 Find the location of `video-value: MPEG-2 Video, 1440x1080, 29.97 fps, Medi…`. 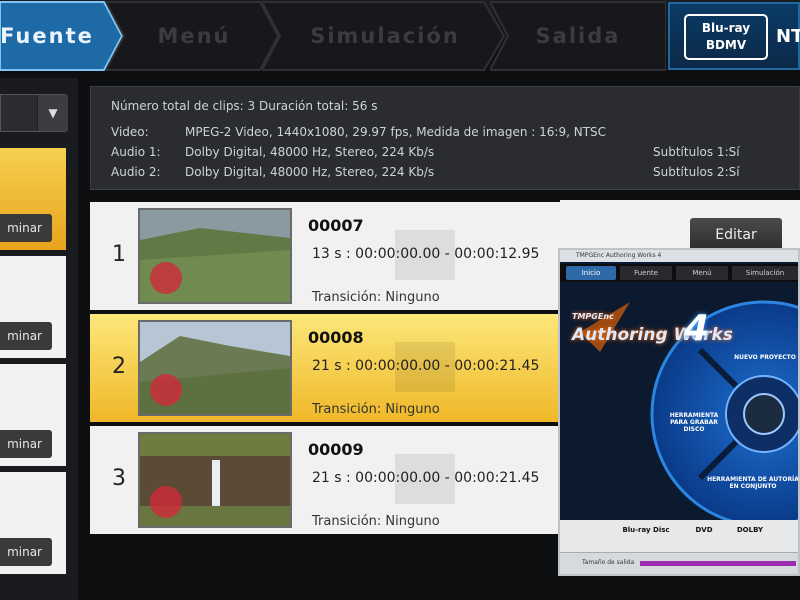

video-value: MPEG-2 Video, 1440x1080, 29.97 fps, Medi… is located at coordinates (396, 132).